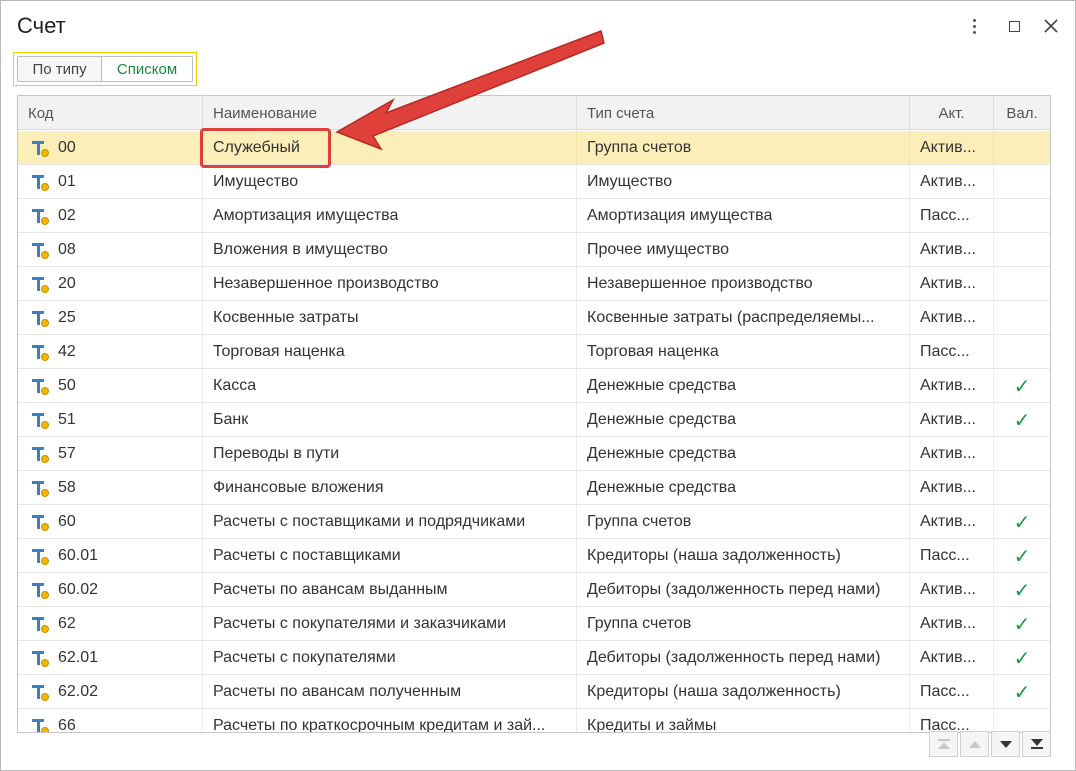  Describe the element at coordinates (743, 657) in the screenshot. I see `cell-type: Дебиторы (задолженность перед нами)` at that location.